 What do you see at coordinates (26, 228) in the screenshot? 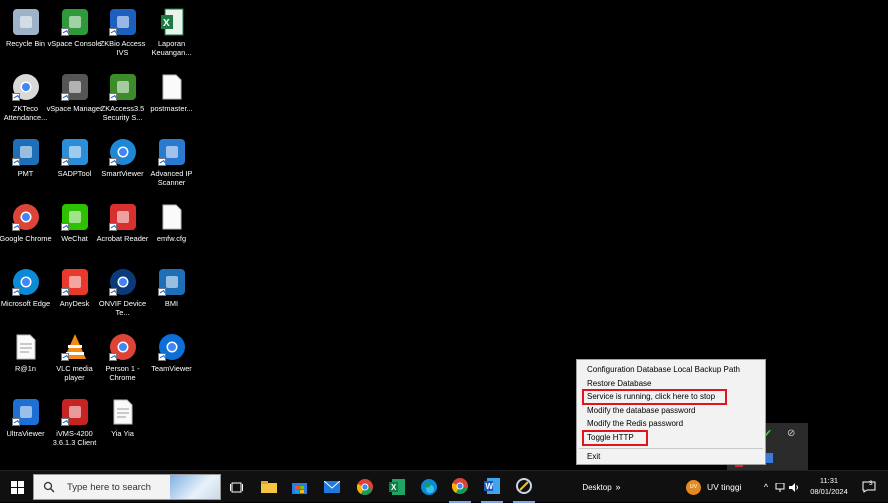
I see `desktop-icon: Google Chrome` at bounding box center [26, 228].